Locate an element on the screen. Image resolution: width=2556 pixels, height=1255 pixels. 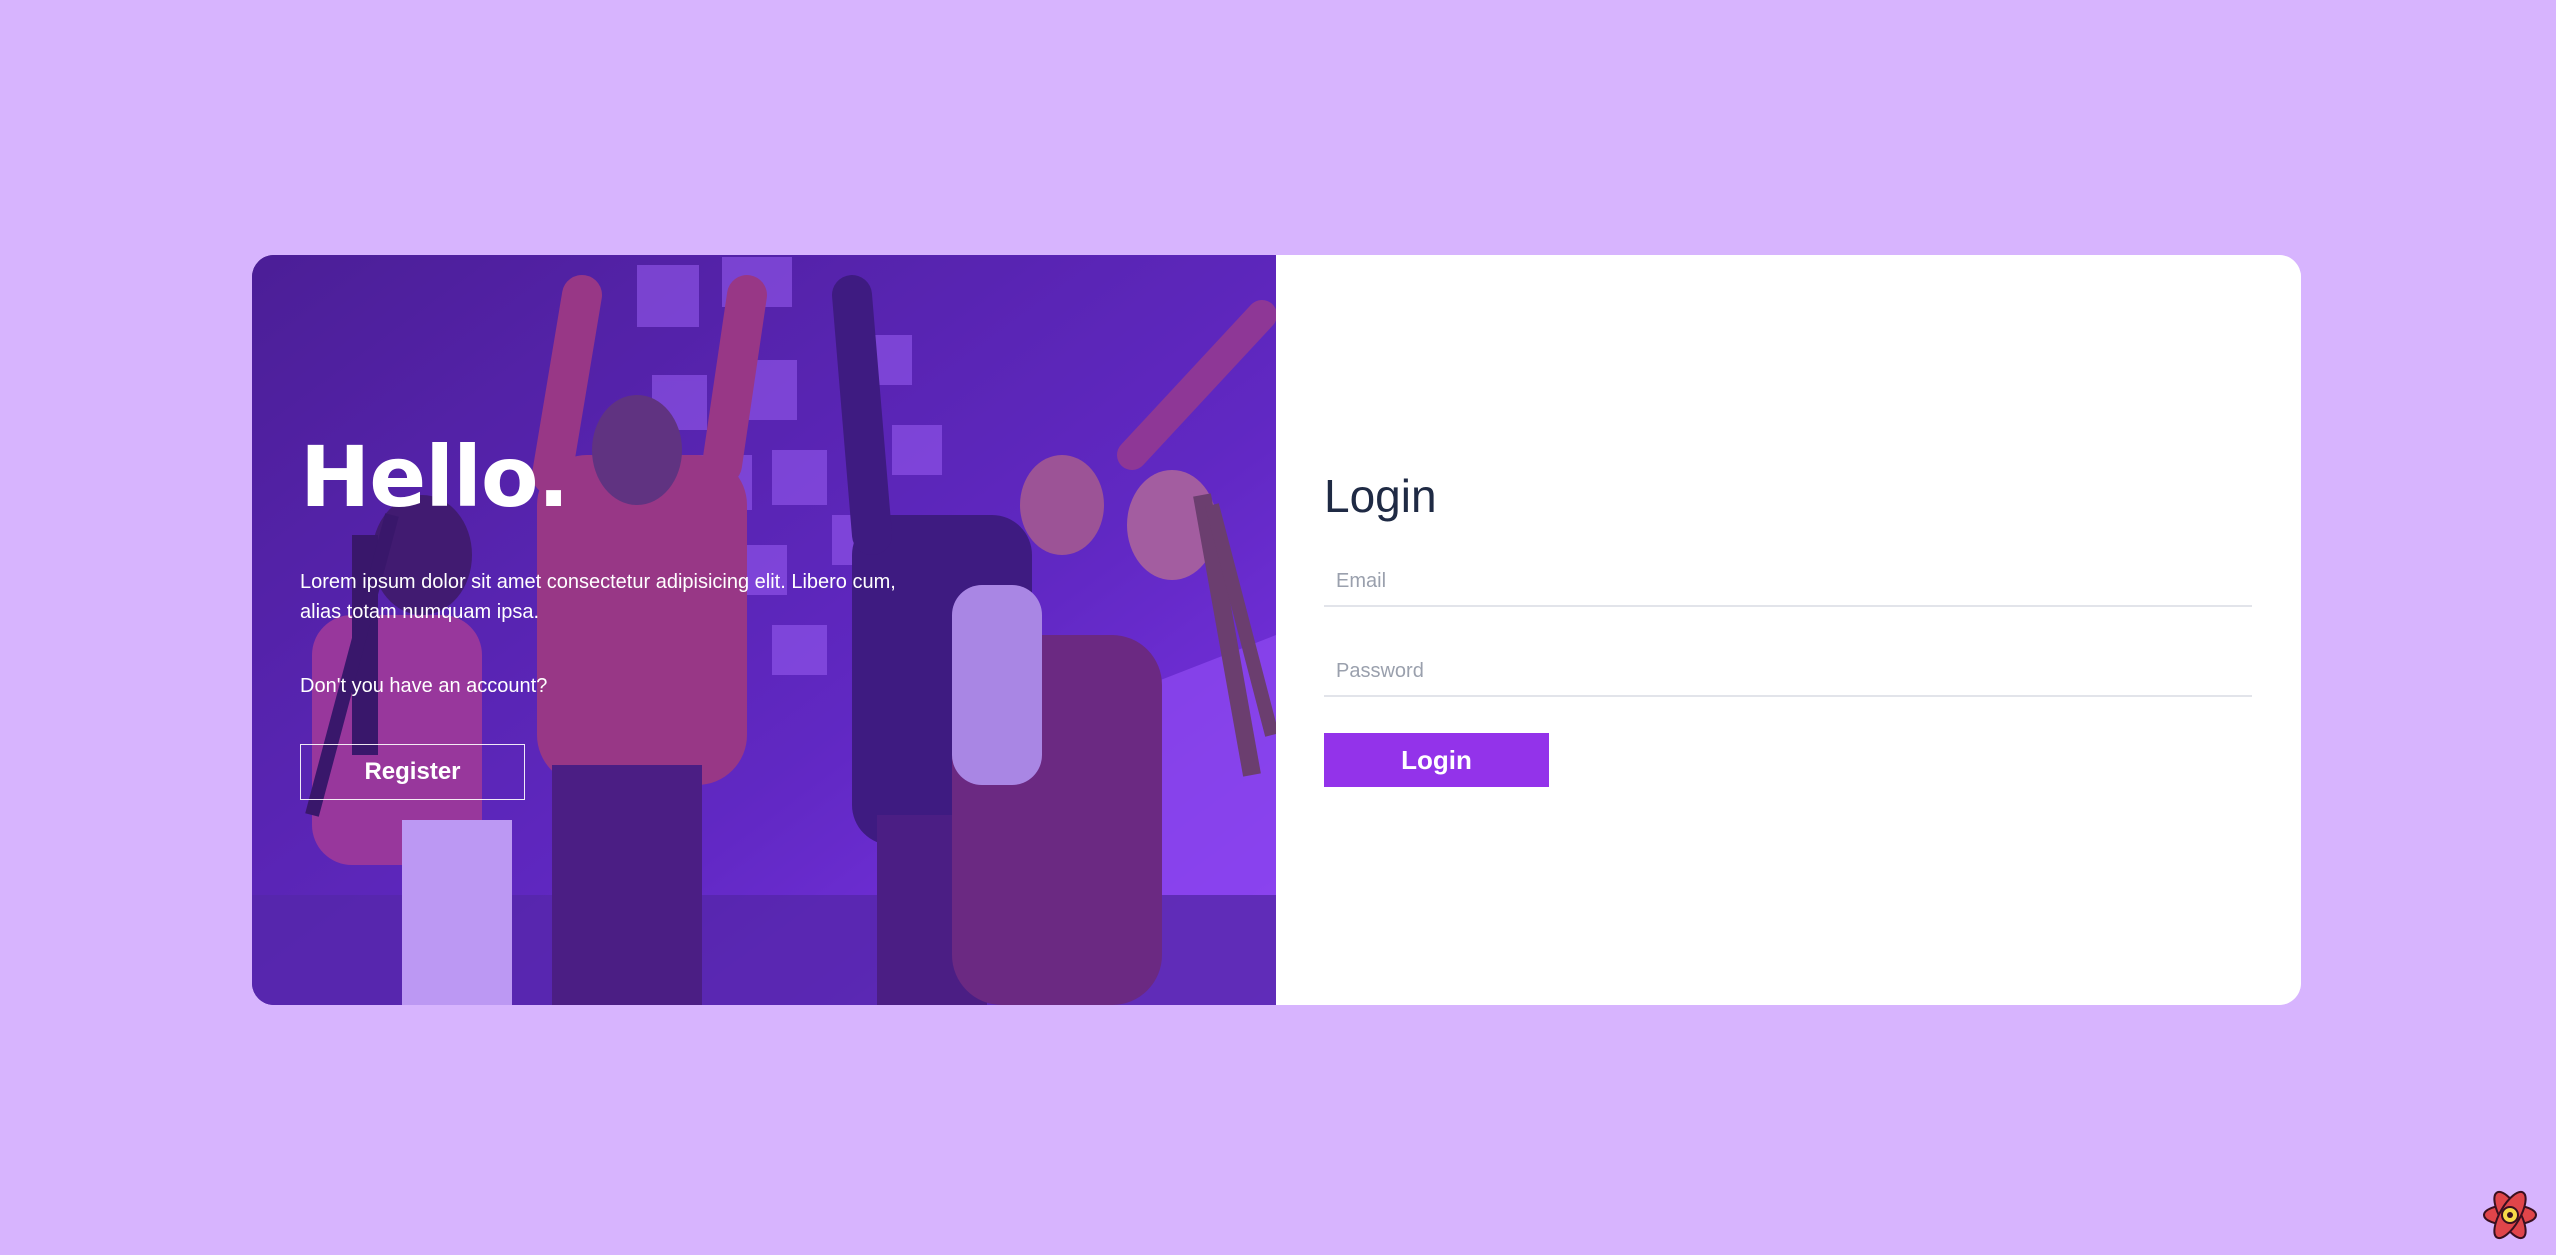
email-field is located at coordinates (1788, 582).